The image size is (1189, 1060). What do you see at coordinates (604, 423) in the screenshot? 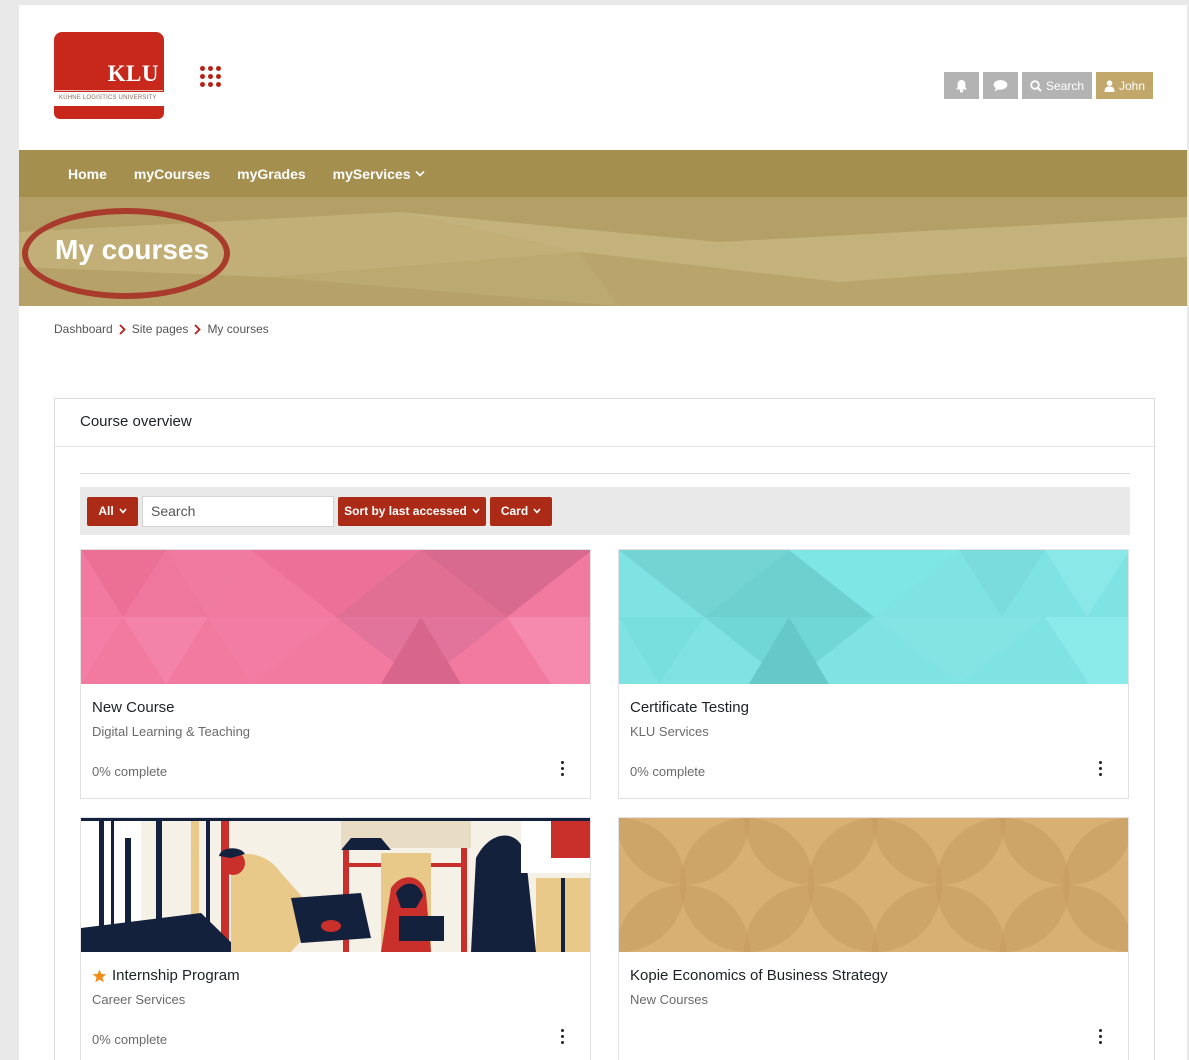
I see `course-overview-title: Course overview` at bounding box center [604, 423].